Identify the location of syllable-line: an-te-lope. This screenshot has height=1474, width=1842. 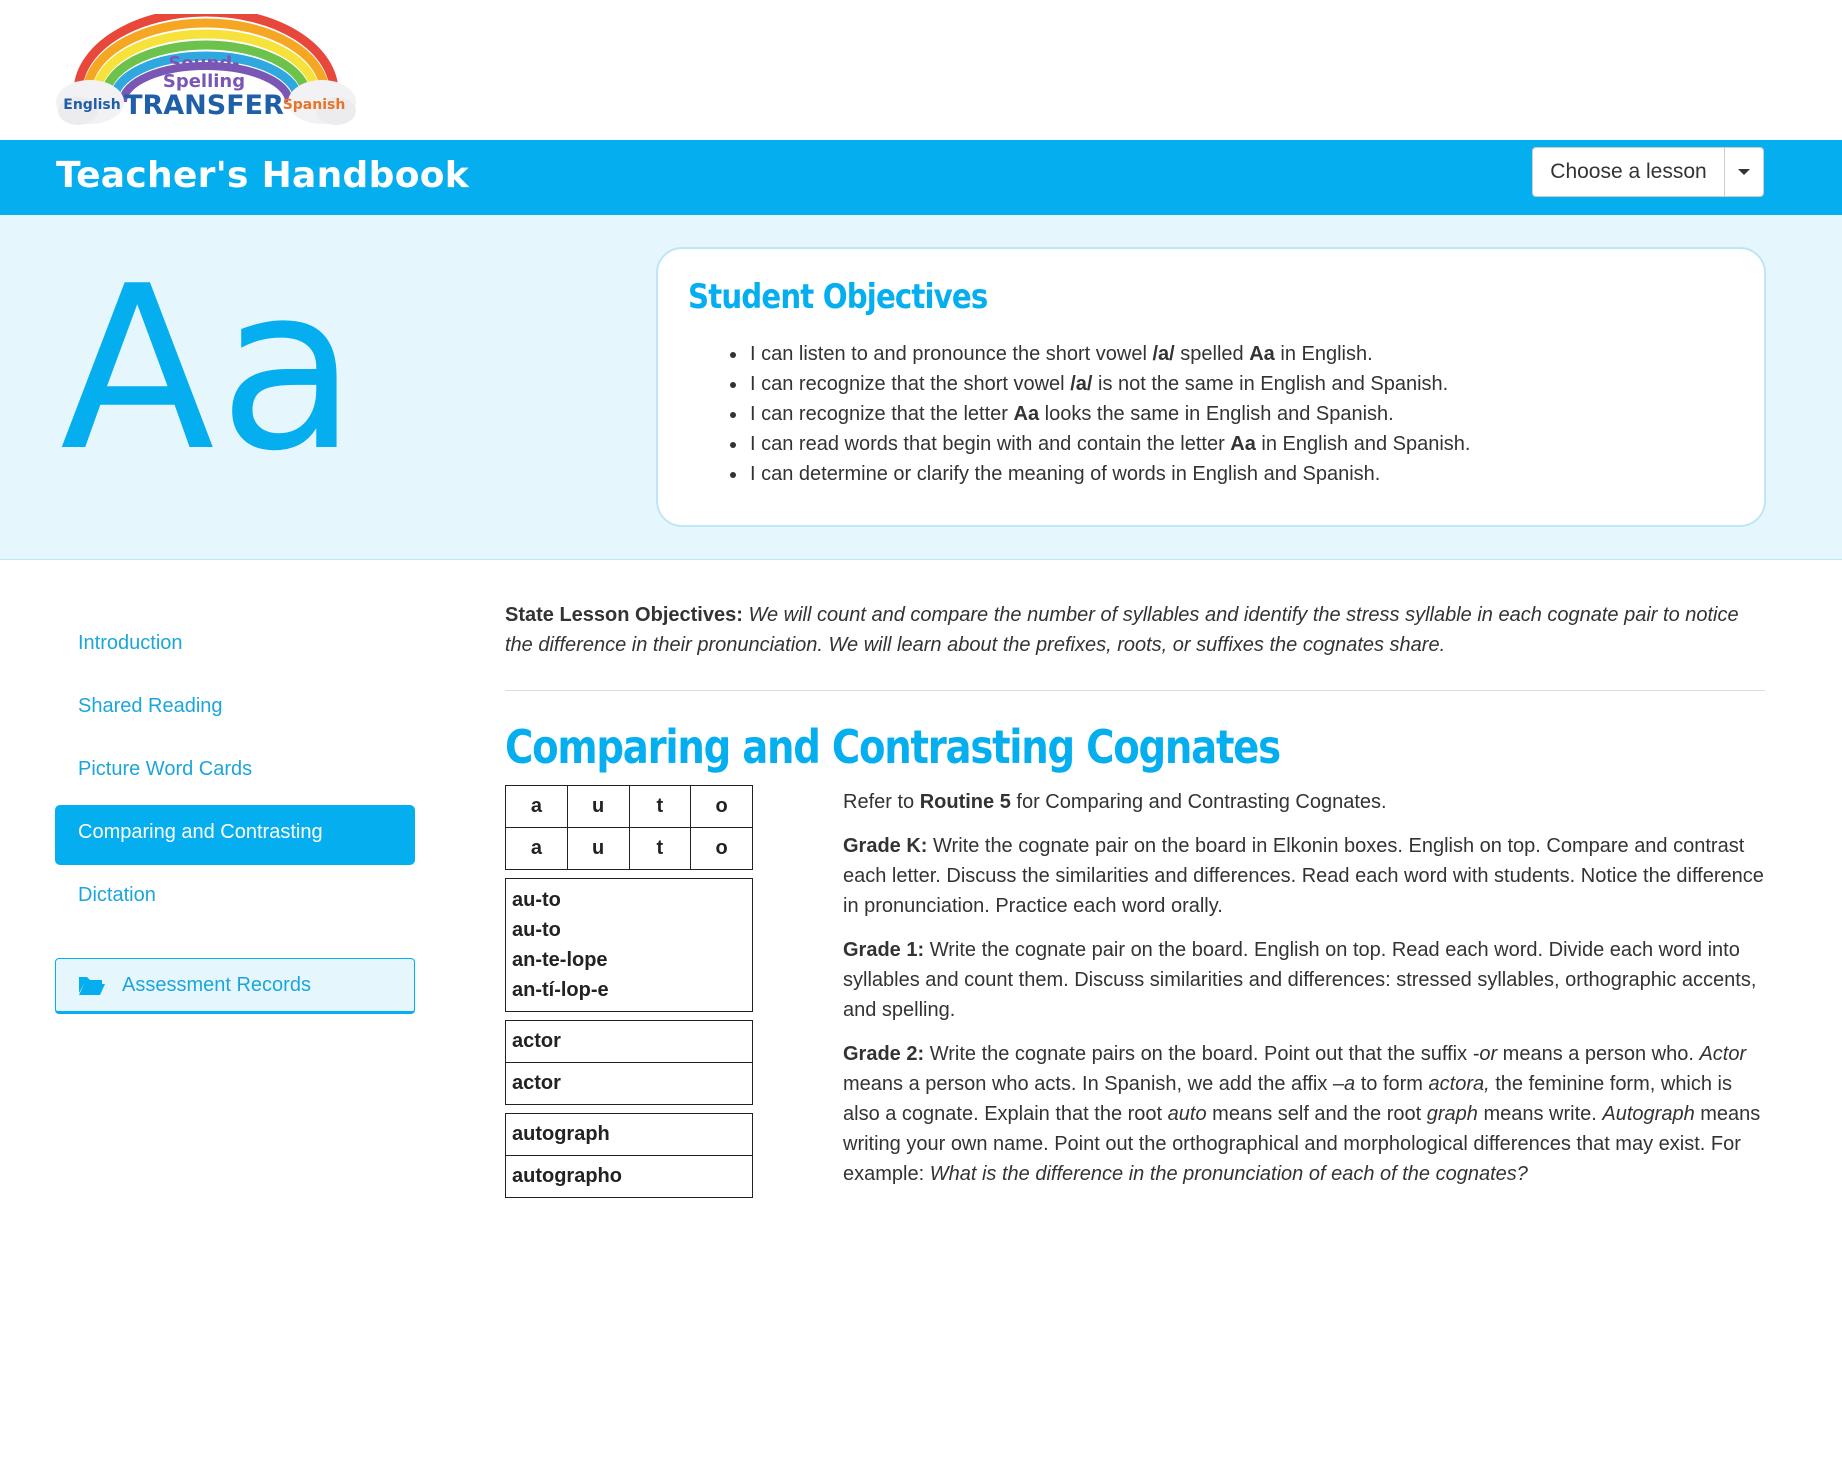
(560, 960).